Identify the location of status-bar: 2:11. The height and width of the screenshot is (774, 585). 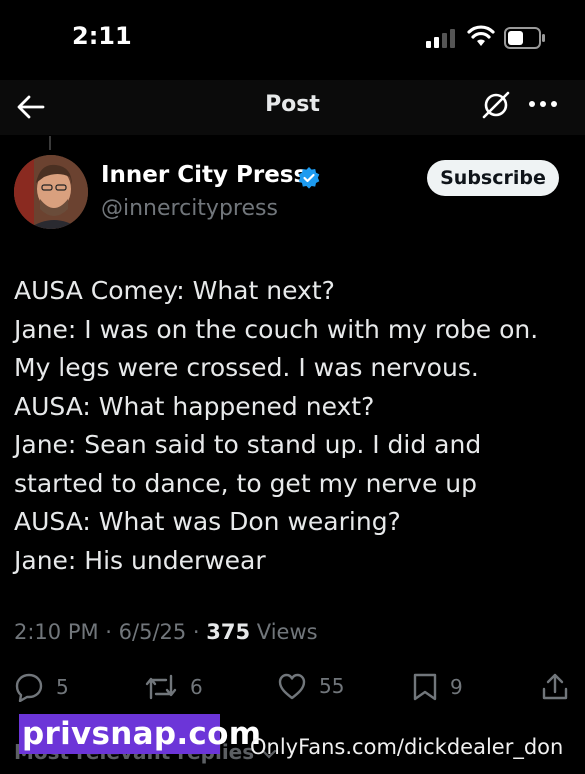
(292, 40).